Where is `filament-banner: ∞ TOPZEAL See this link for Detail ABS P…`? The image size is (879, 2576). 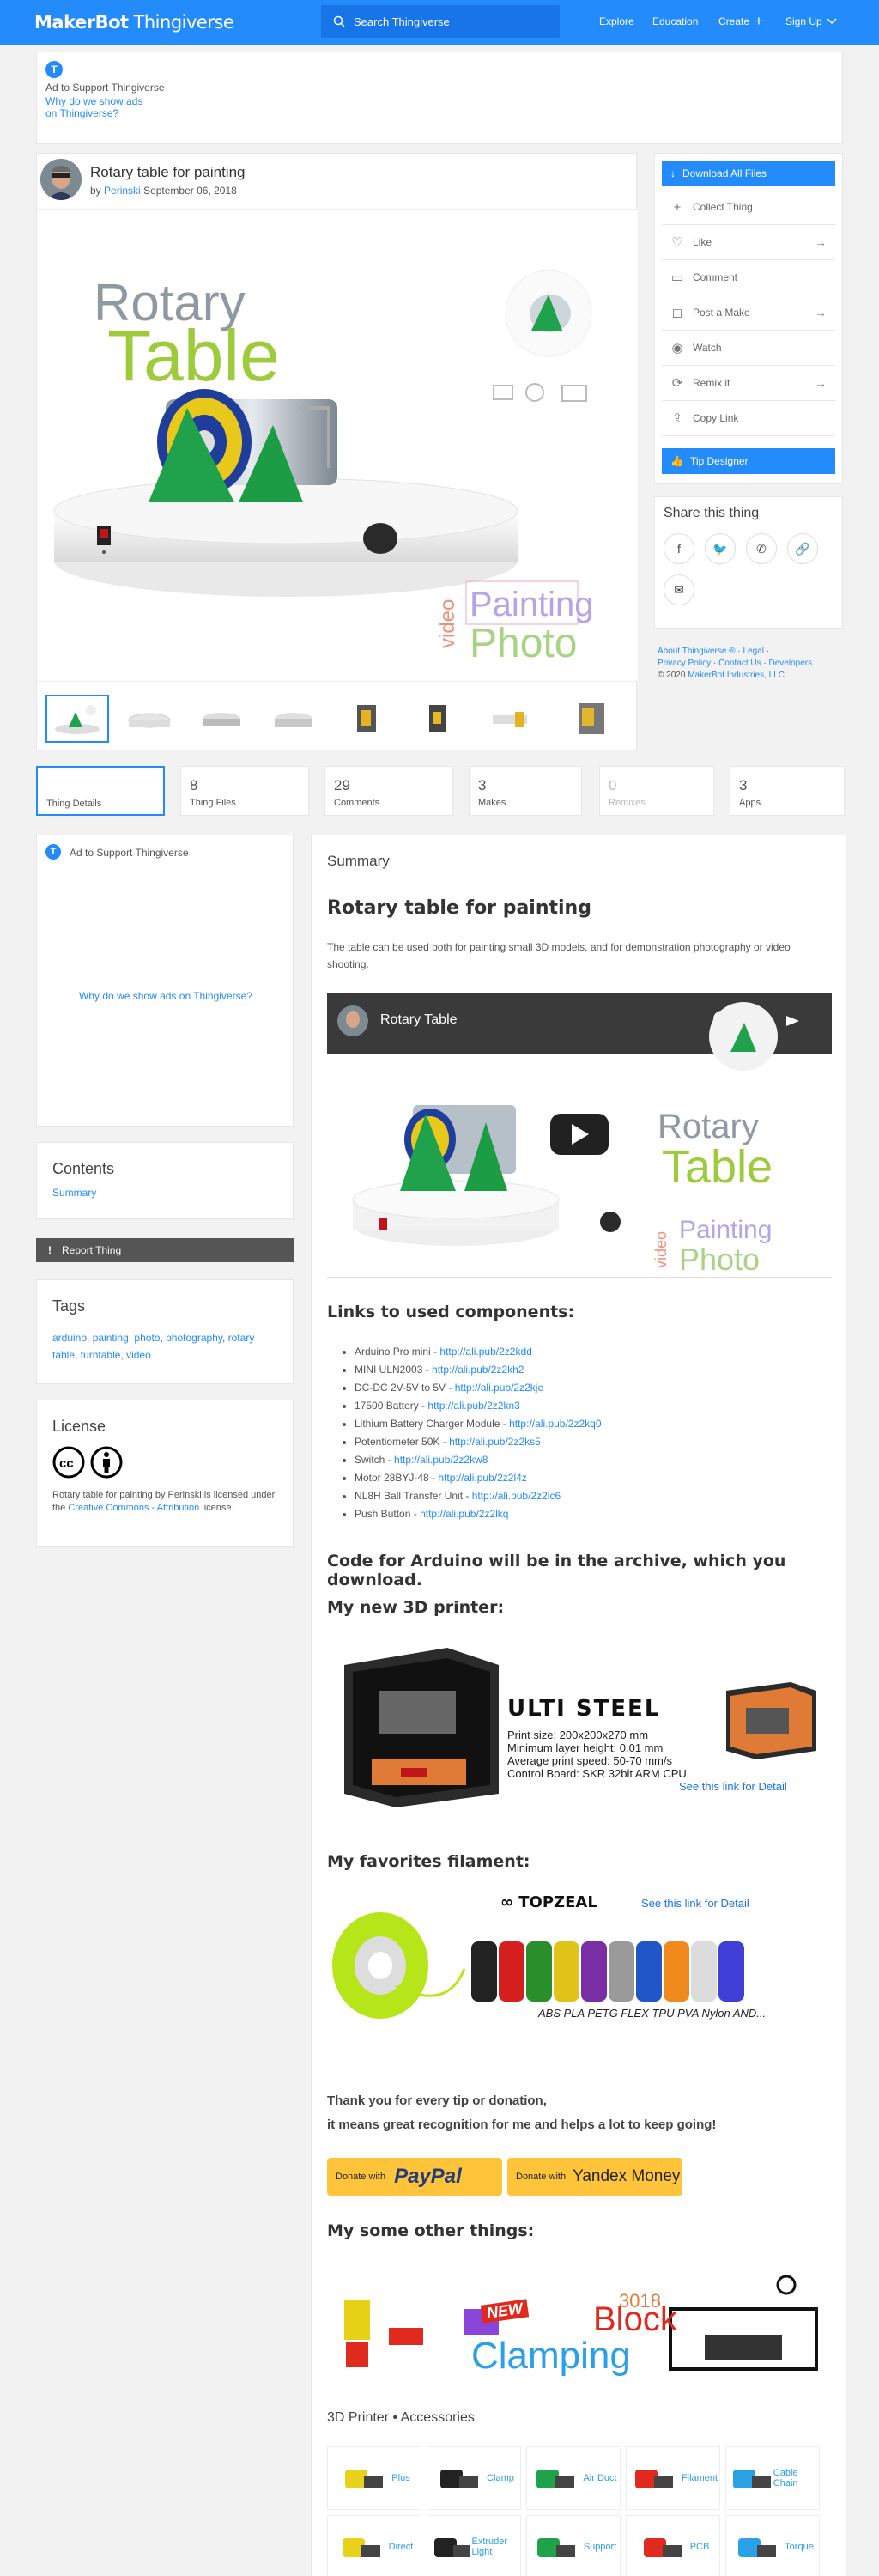
filament-banner: ∞ TOPZEAL See this link for Detail ABS P… is located at coordinates (579, 1959).